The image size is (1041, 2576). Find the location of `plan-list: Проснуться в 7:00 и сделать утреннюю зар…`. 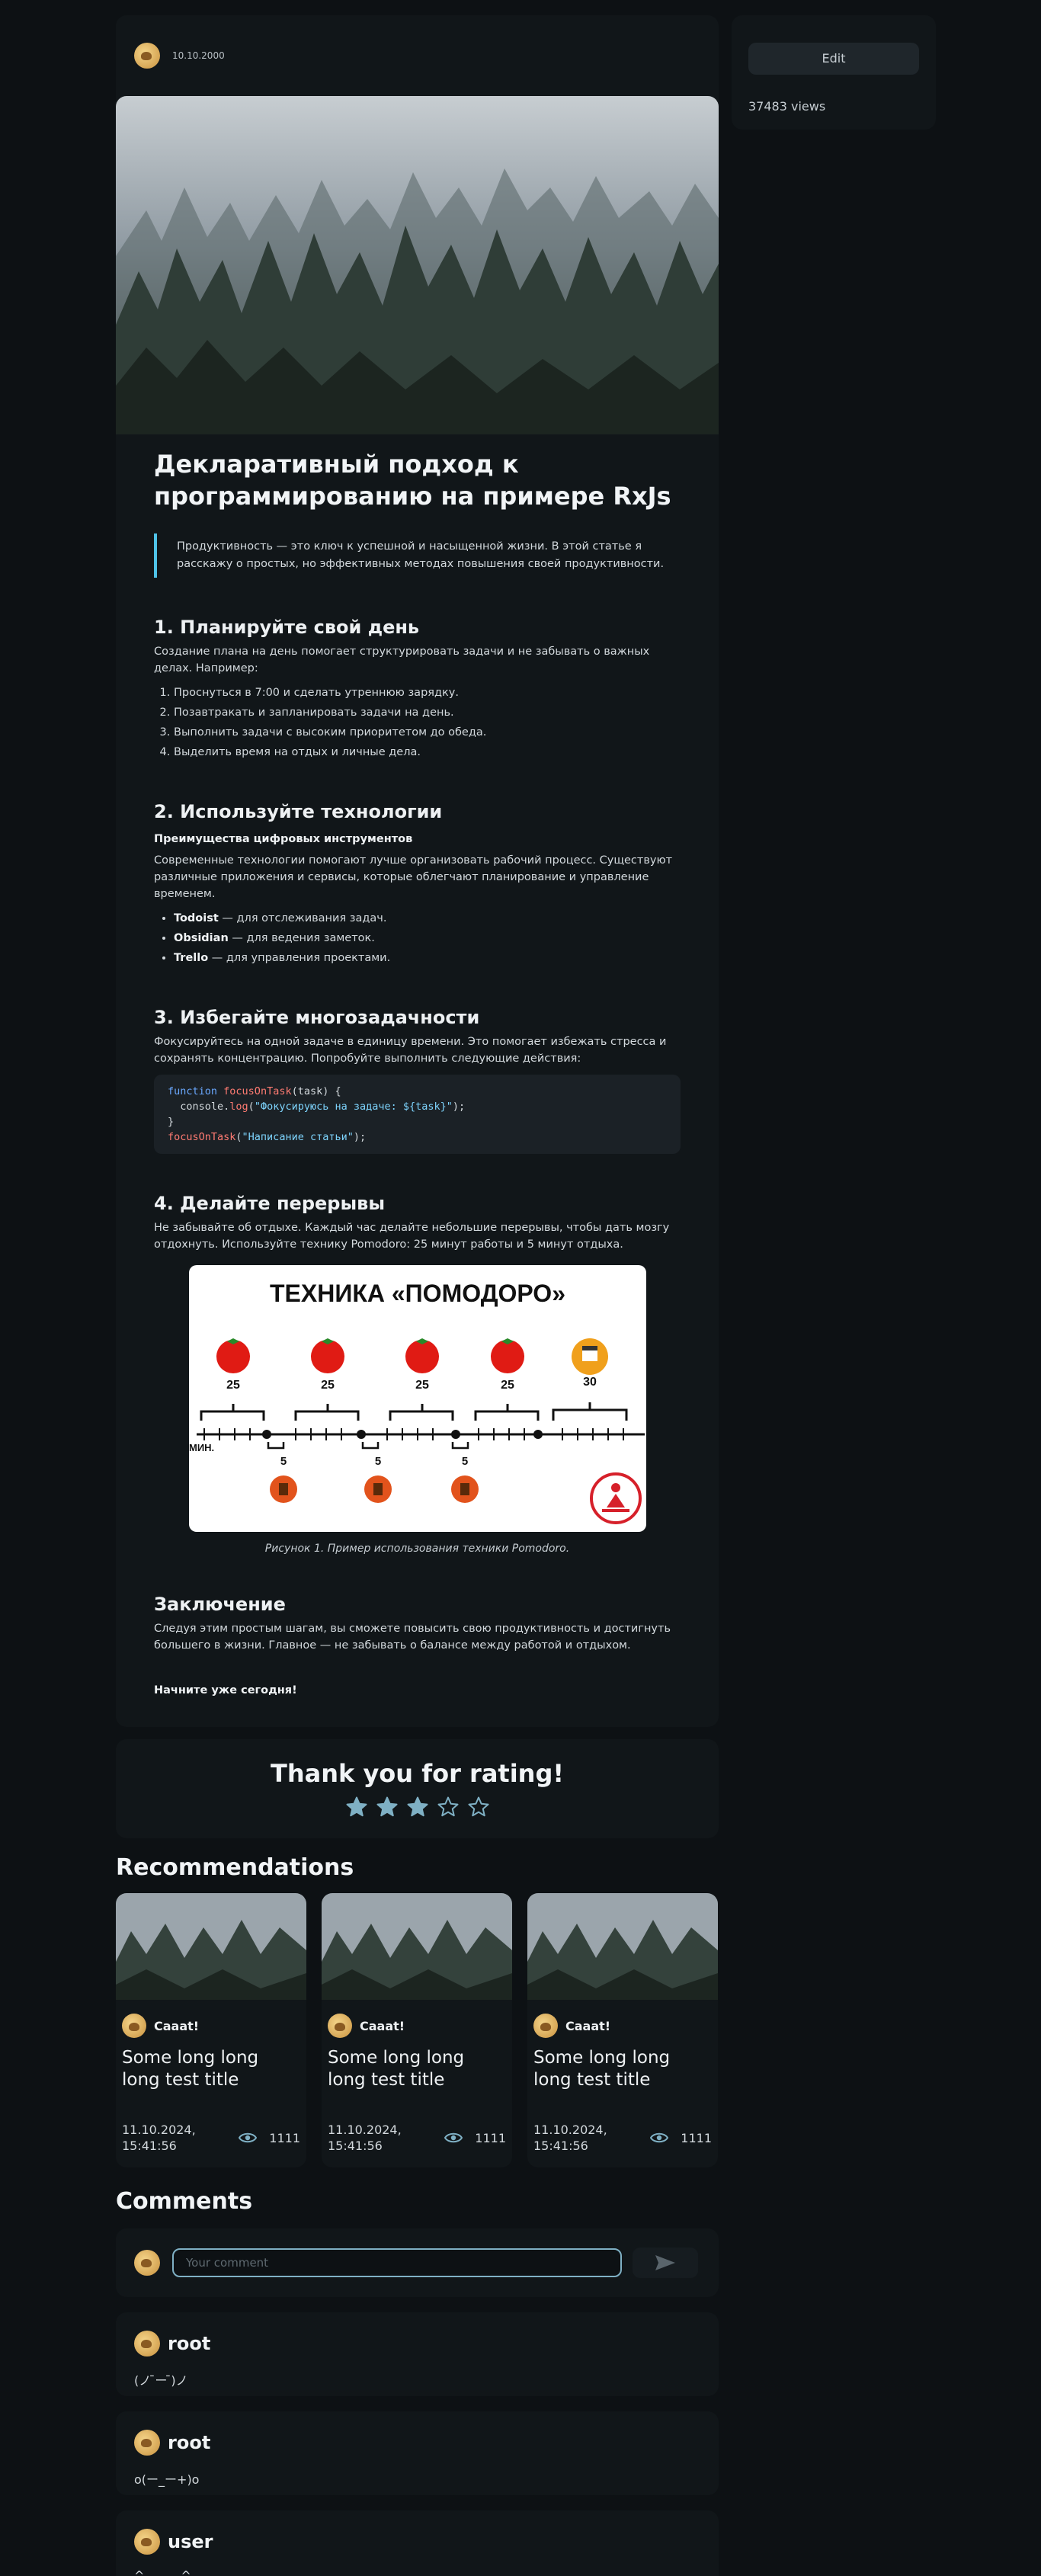

plan-list: Проснуться в 7:00 и сделать утреннюю зар… is located at coordinates (417, 722).